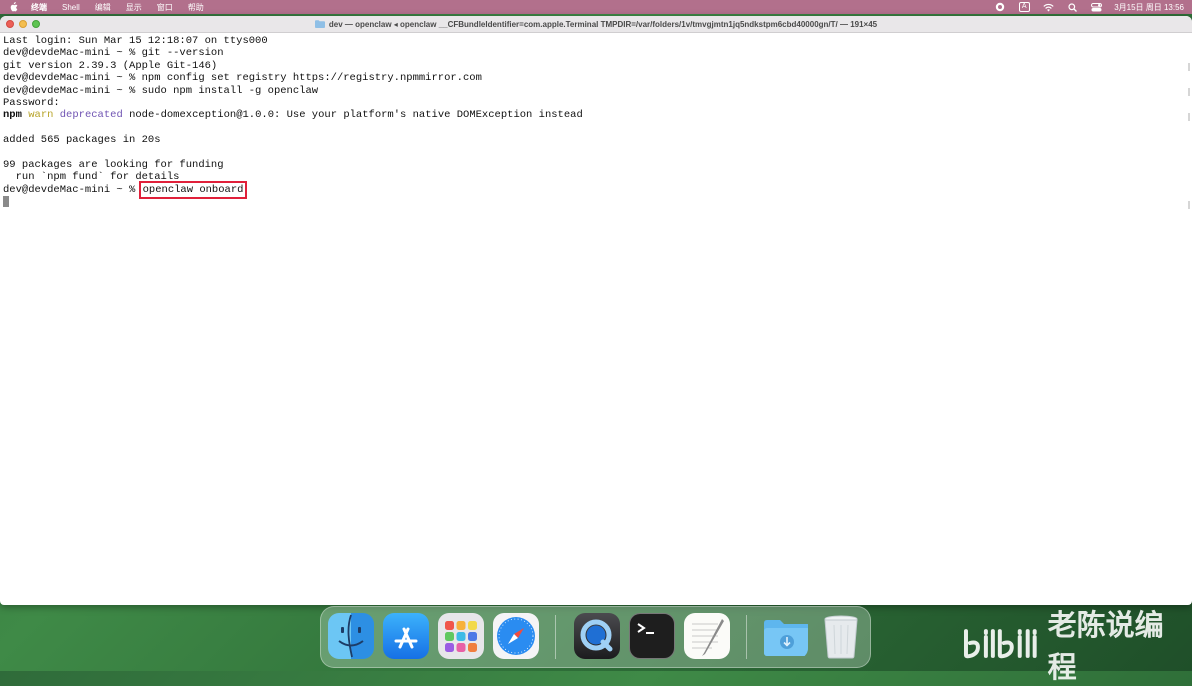 The width and height of the screenshot is (1192, 686). Describe the element at coordinates (841, 636) in the screenshot. I see `trash-icon` at that location.